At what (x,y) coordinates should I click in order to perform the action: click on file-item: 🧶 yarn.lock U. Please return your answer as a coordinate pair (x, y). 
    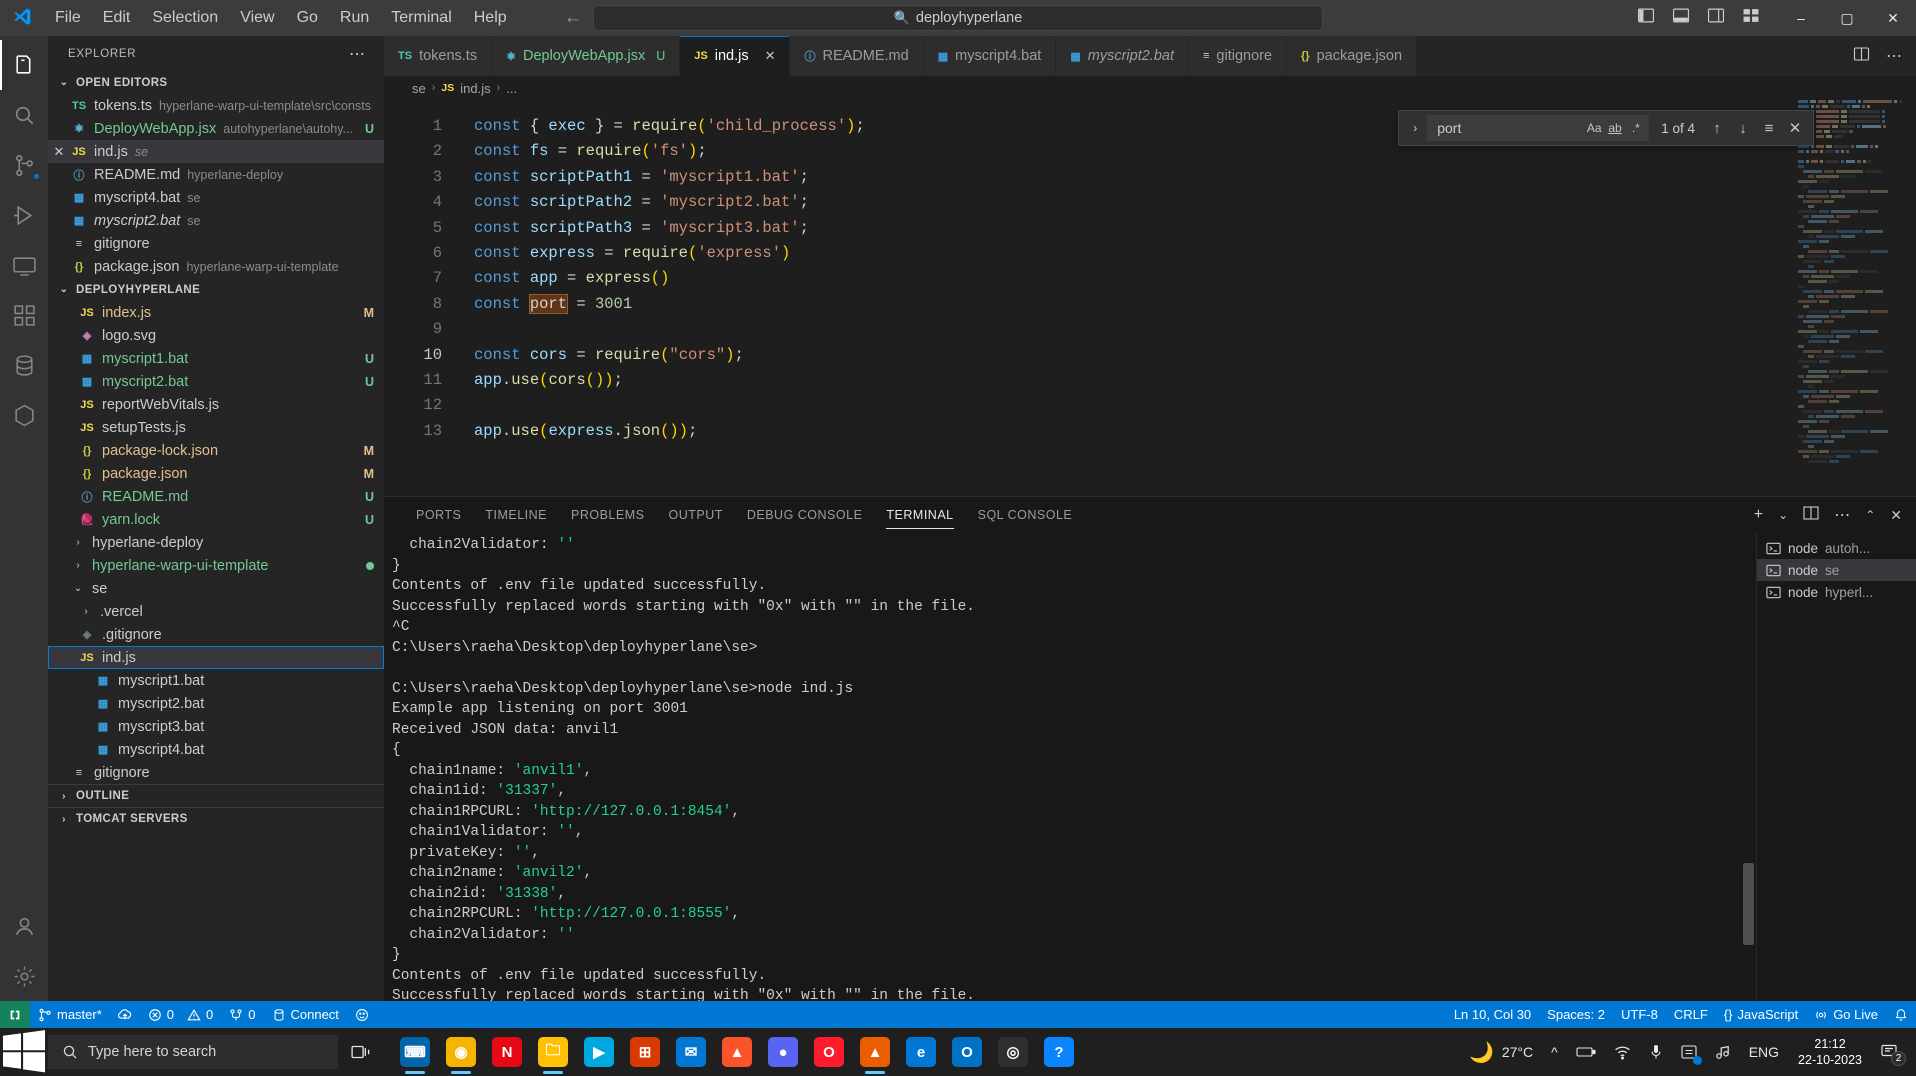
    Looking at the image, I should click on (216, 519).